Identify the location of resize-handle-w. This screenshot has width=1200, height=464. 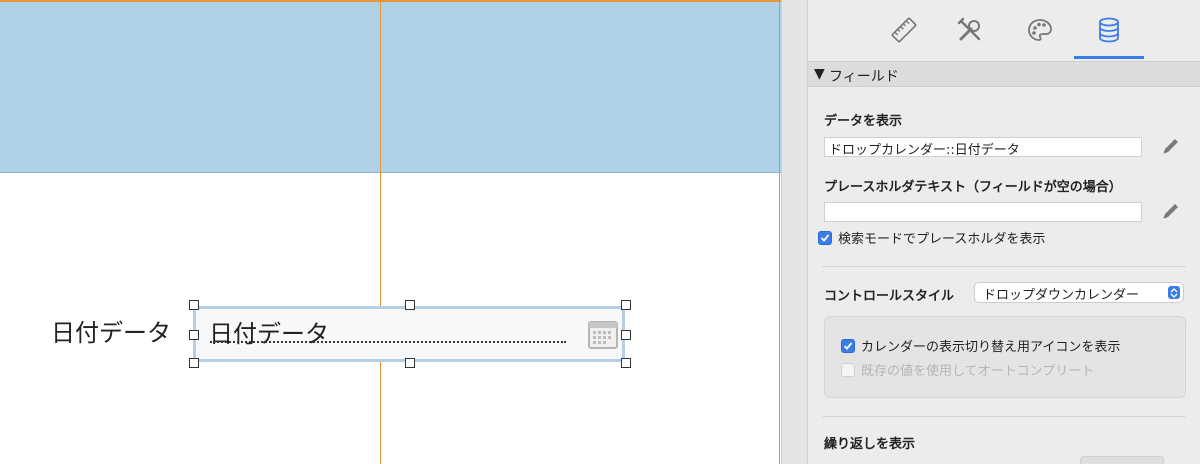
(194, 335).